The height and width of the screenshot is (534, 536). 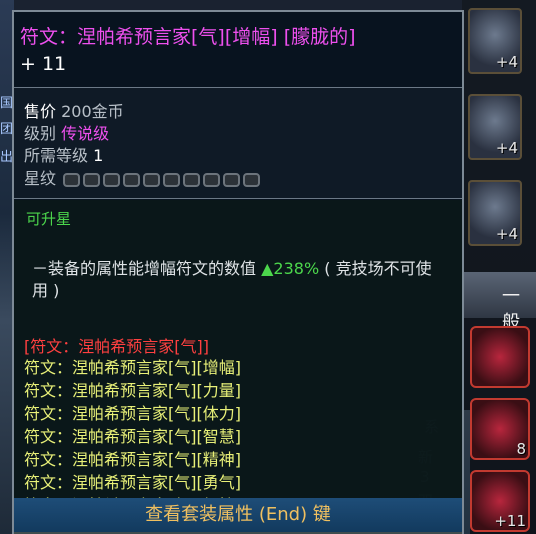 I want to click on gem-count: 8, so click(x=521, y=449).